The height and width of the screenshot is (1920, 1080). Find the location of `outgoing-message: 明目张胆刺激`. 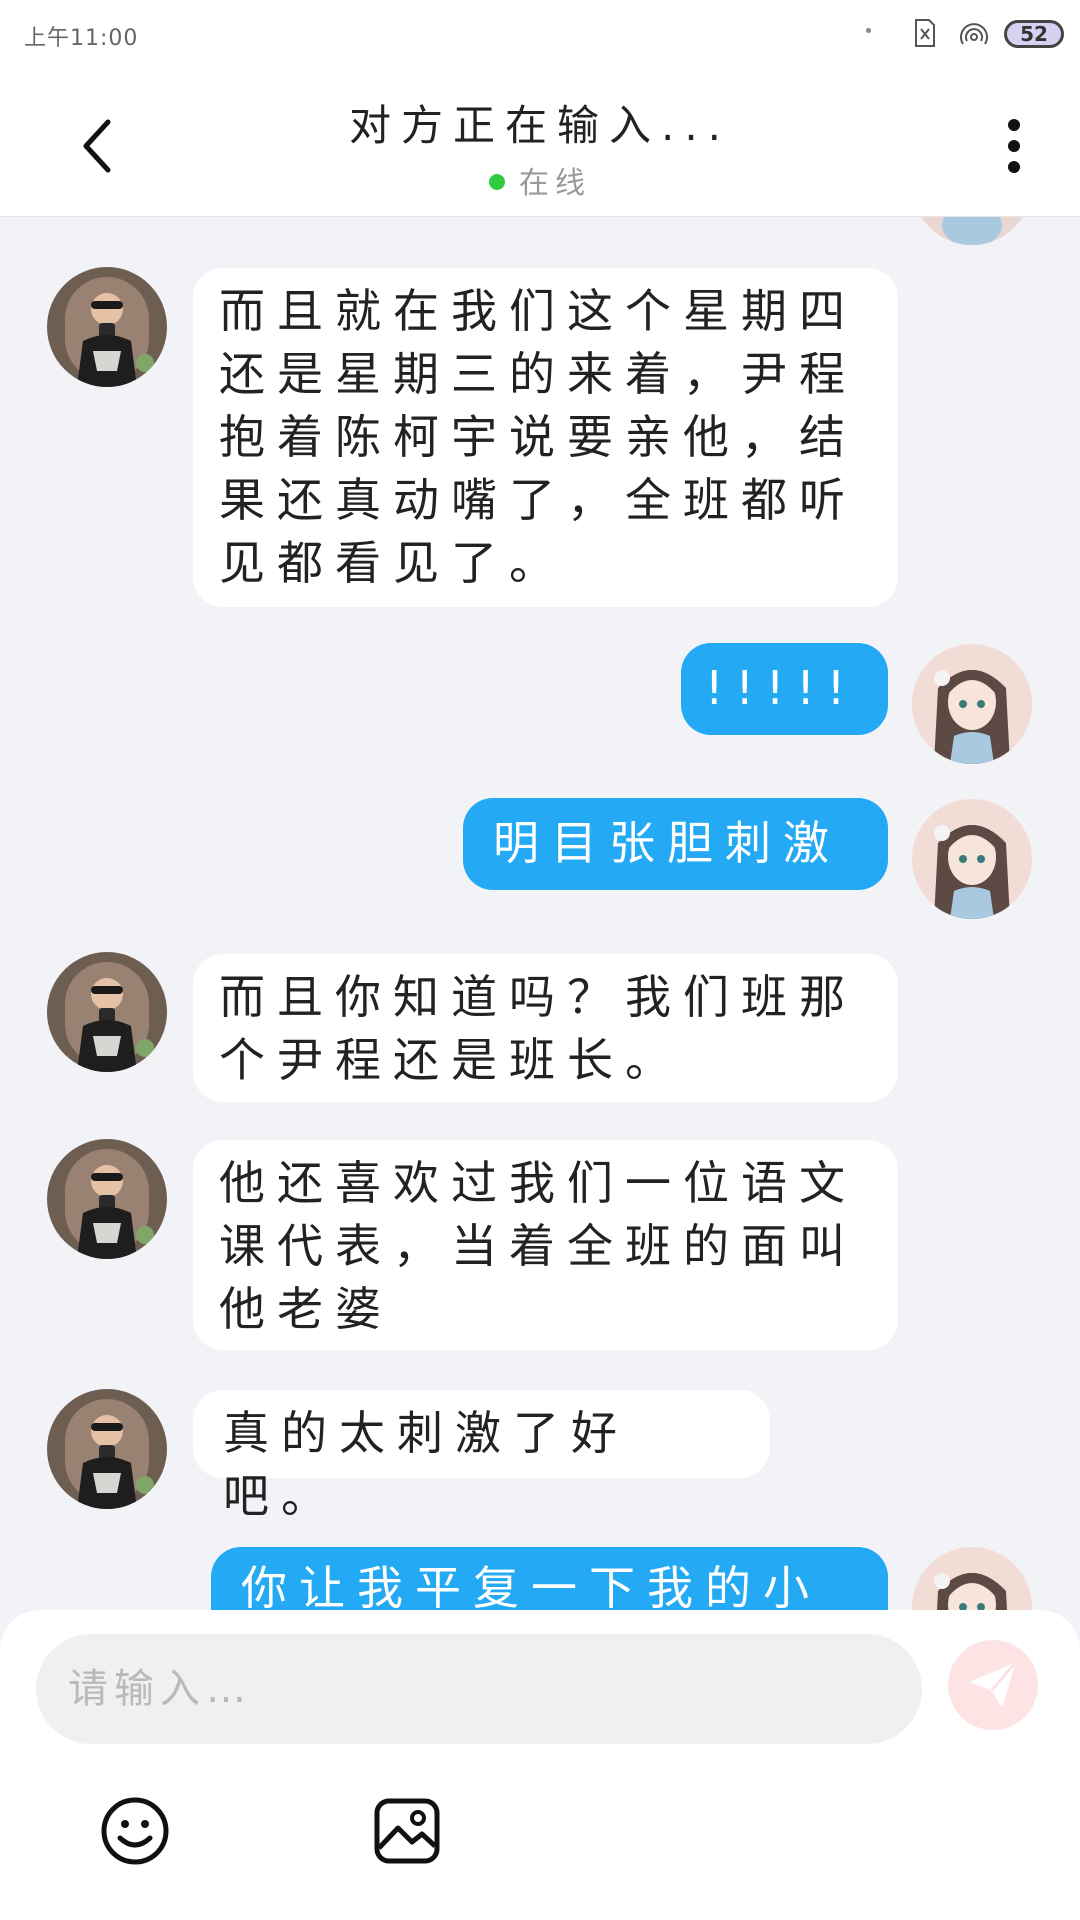

outgoing-message: 明目张胆刺激 is located at coordinates (675, 844).